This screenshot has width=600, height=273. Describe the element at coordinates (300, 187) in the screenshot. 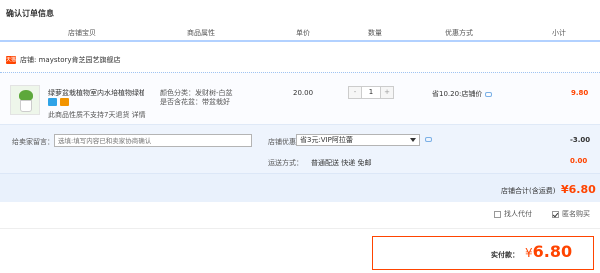

I see `shop-total-row: 店铺合计(含运费) ¥6.80` at that location.